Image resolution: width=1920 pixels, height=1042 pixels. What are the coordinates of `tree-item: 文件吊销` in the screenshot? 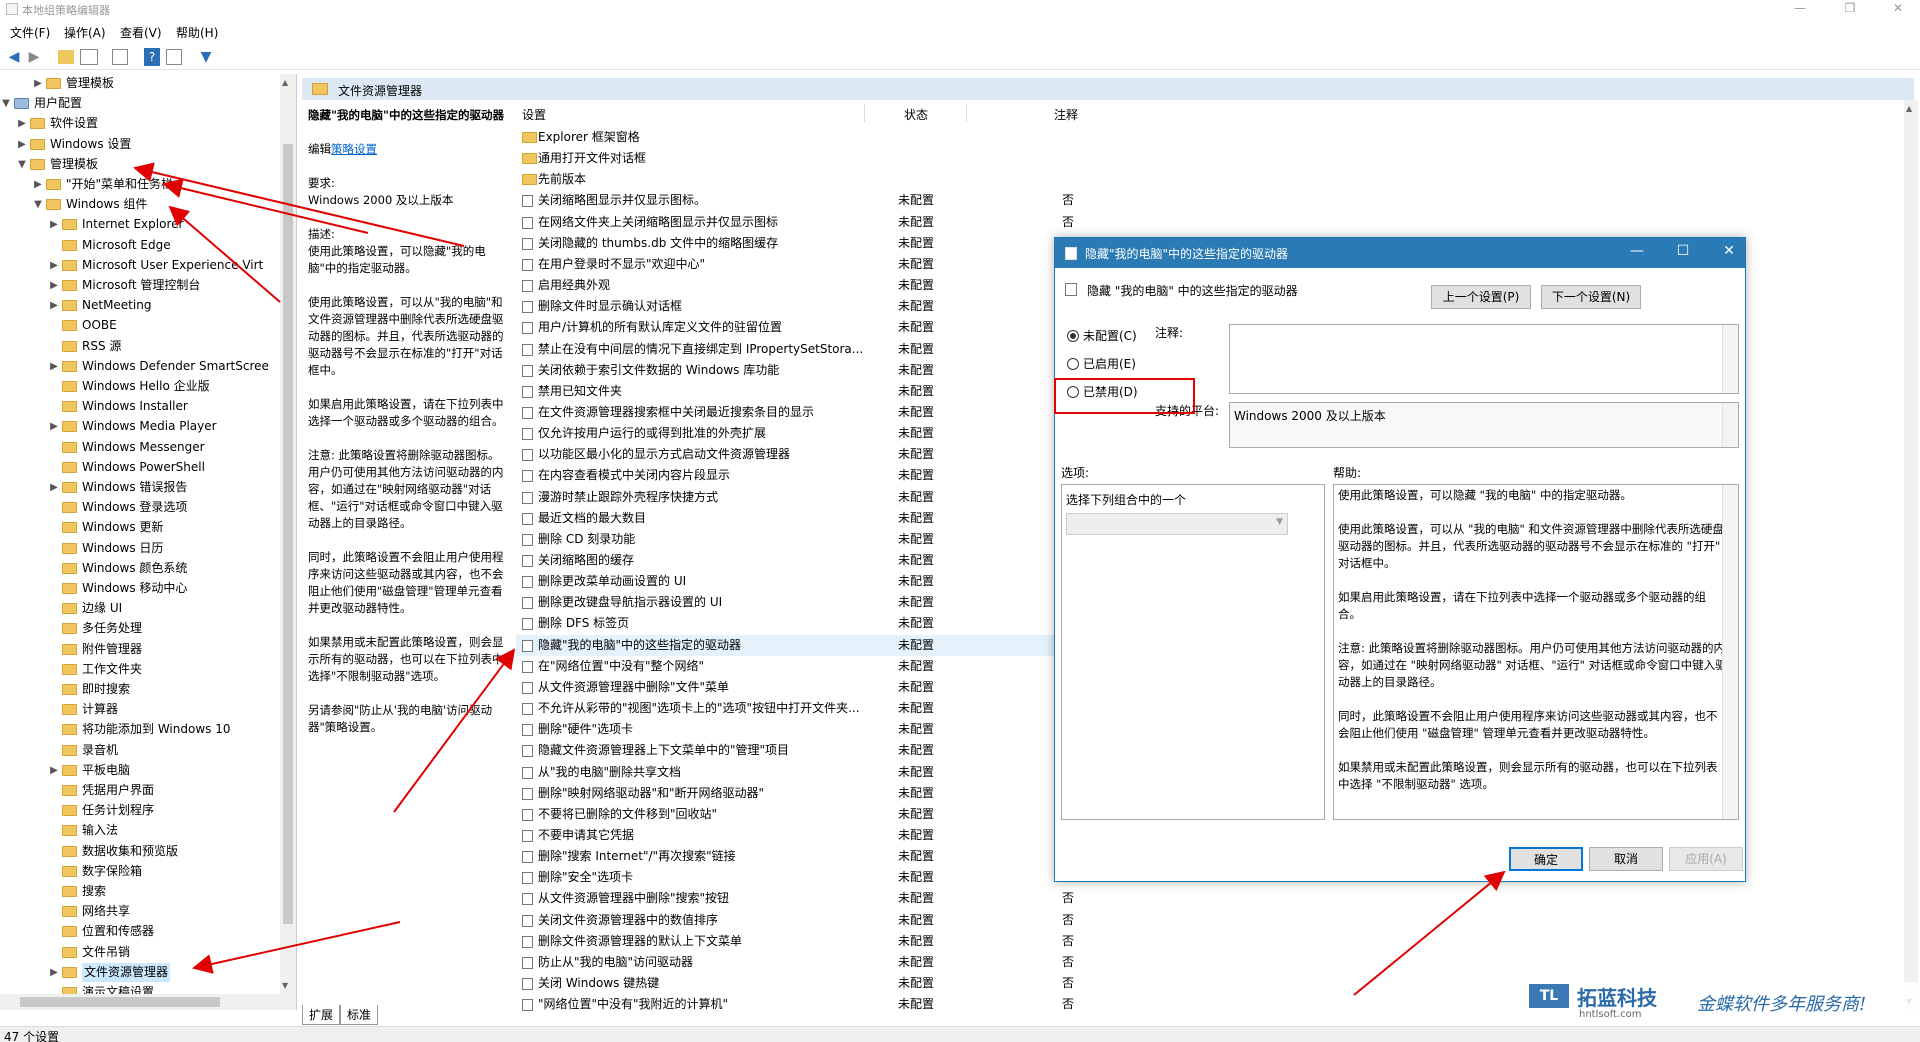 It's located at (141, 952).